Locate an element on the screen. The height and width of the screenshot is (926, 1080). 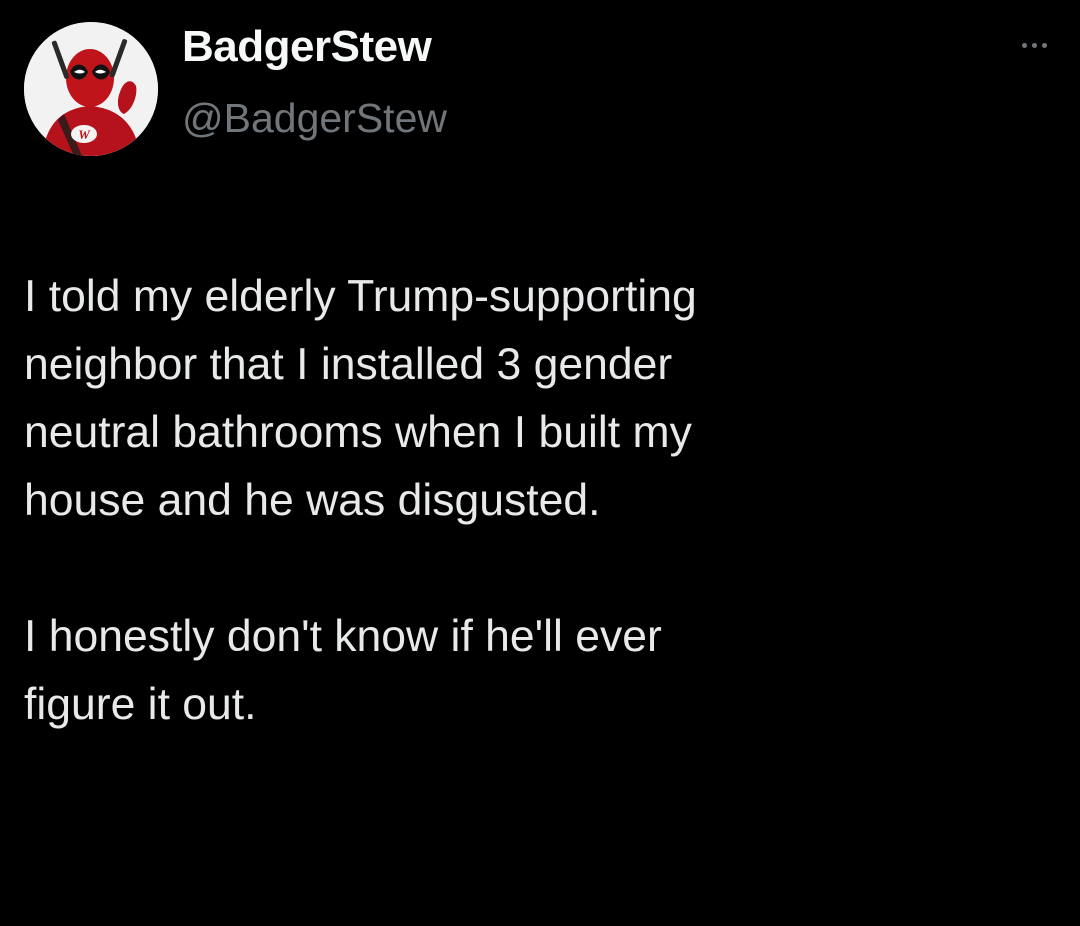
more-options-button is located at coordinates (1034, 45).